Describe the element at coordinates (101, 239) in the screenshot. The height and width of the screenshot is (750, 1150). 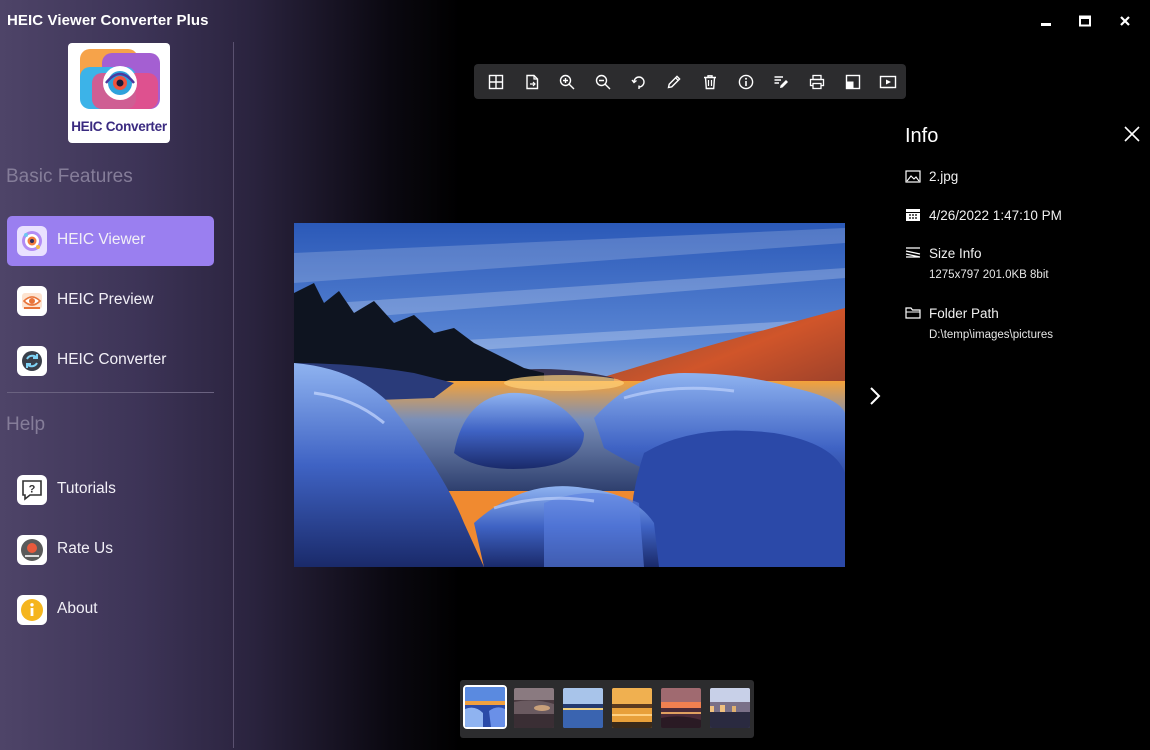
I see `nav-label-heic-viewer: HEIC Viewer` at that location.